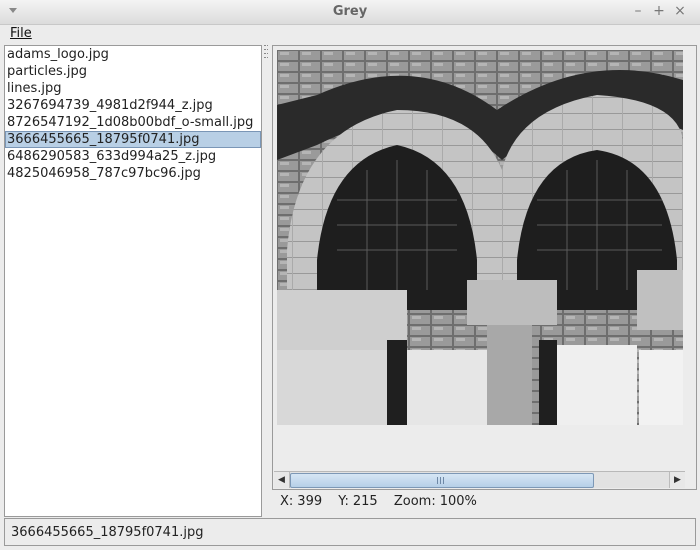  Describe the element at coordinates (414, 501) in the screenshot. I see `zoom-label: Zoom:` at that location.